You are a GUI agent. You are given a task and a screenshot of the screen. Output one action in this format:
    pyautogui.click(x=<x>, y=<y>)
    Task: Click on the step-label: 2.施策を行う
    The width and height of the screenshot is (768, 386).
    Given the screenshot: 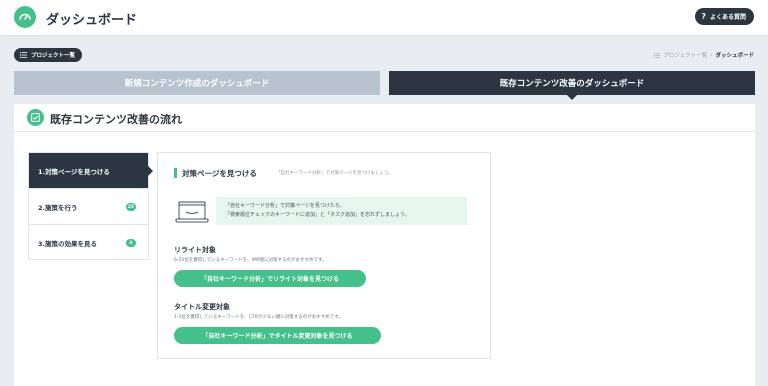 What is the action you would take?
    pyautogui.click(x=58, y=207)
    